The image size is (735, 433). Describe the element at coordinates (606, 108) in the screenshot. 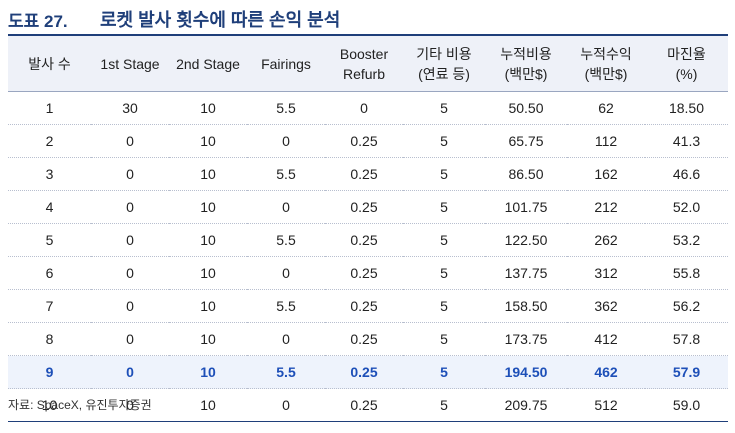

I see `cell-cumulative-revenue: 62` at that location.